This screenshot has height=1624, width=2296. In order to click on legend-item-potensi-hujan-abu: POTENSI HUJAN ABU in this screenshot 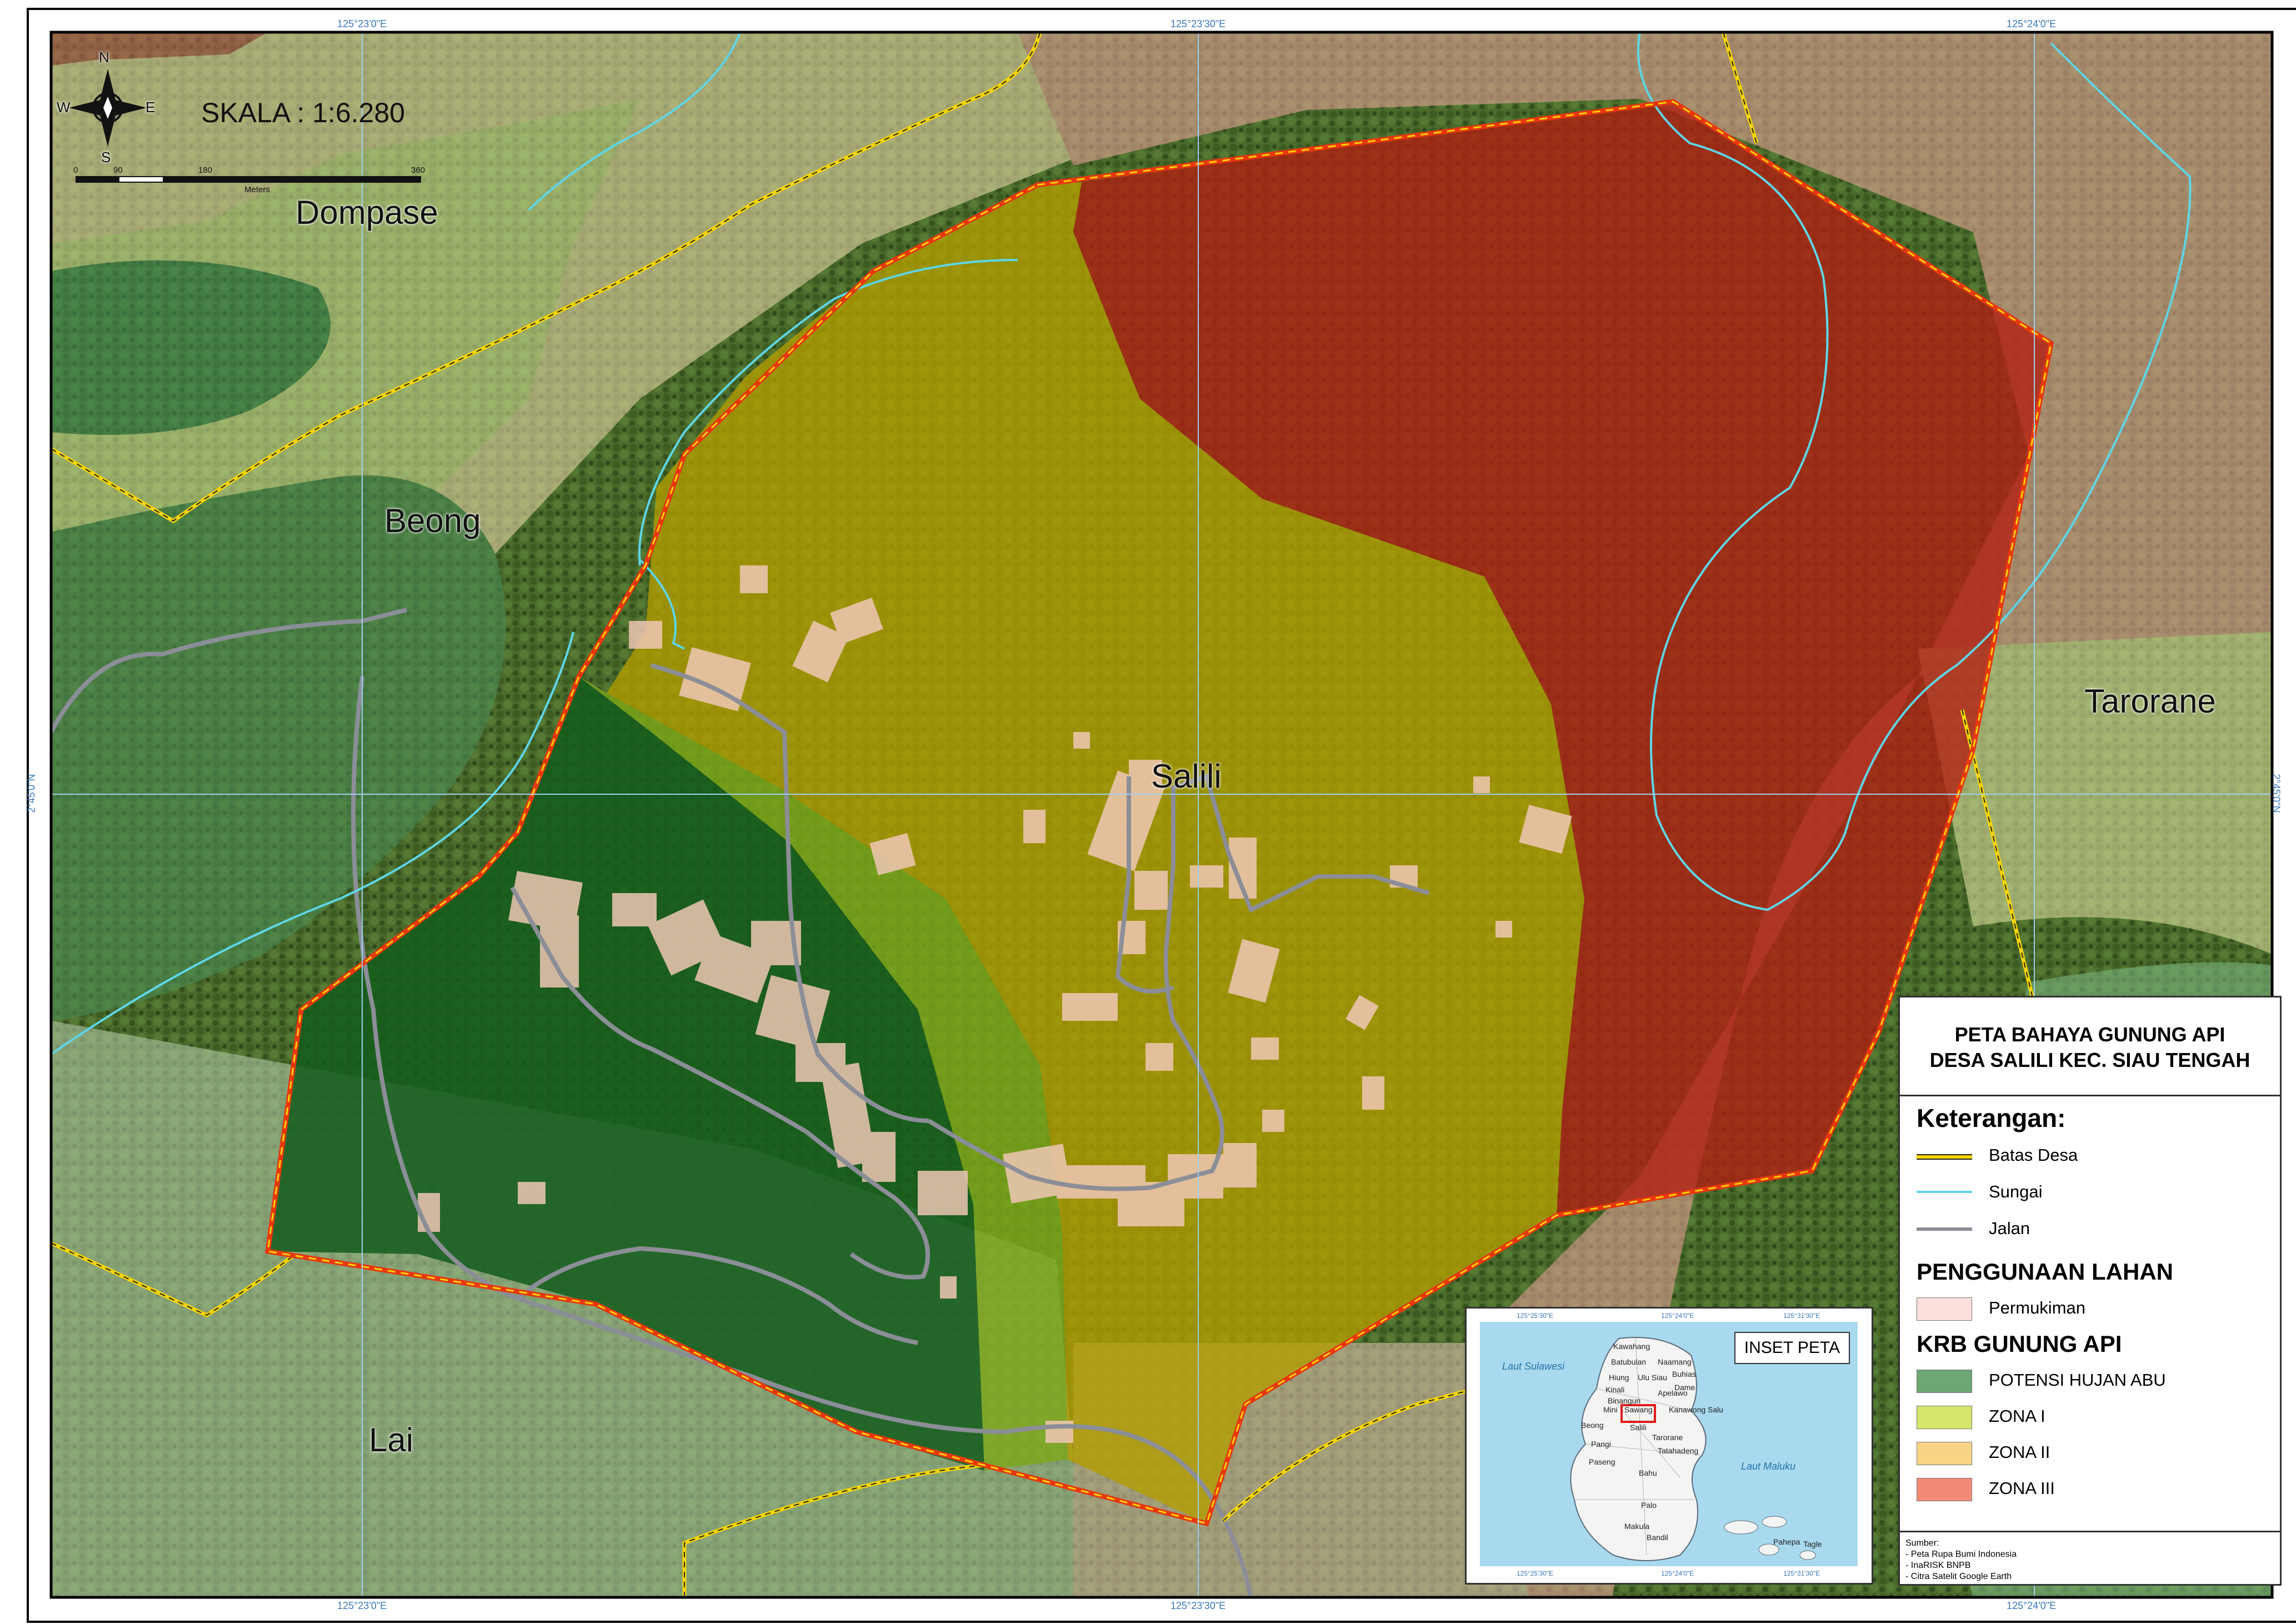, I will do `click(2089, 1381)`.